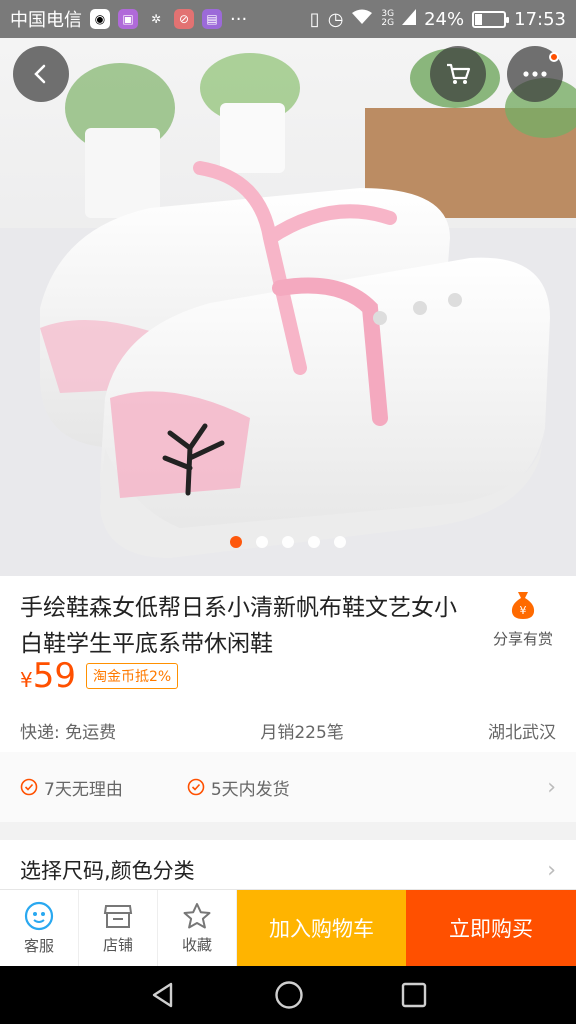 This screenshot has width=576, height=1024. I want to click on share-label: 分享有赏, so click(522, 639).